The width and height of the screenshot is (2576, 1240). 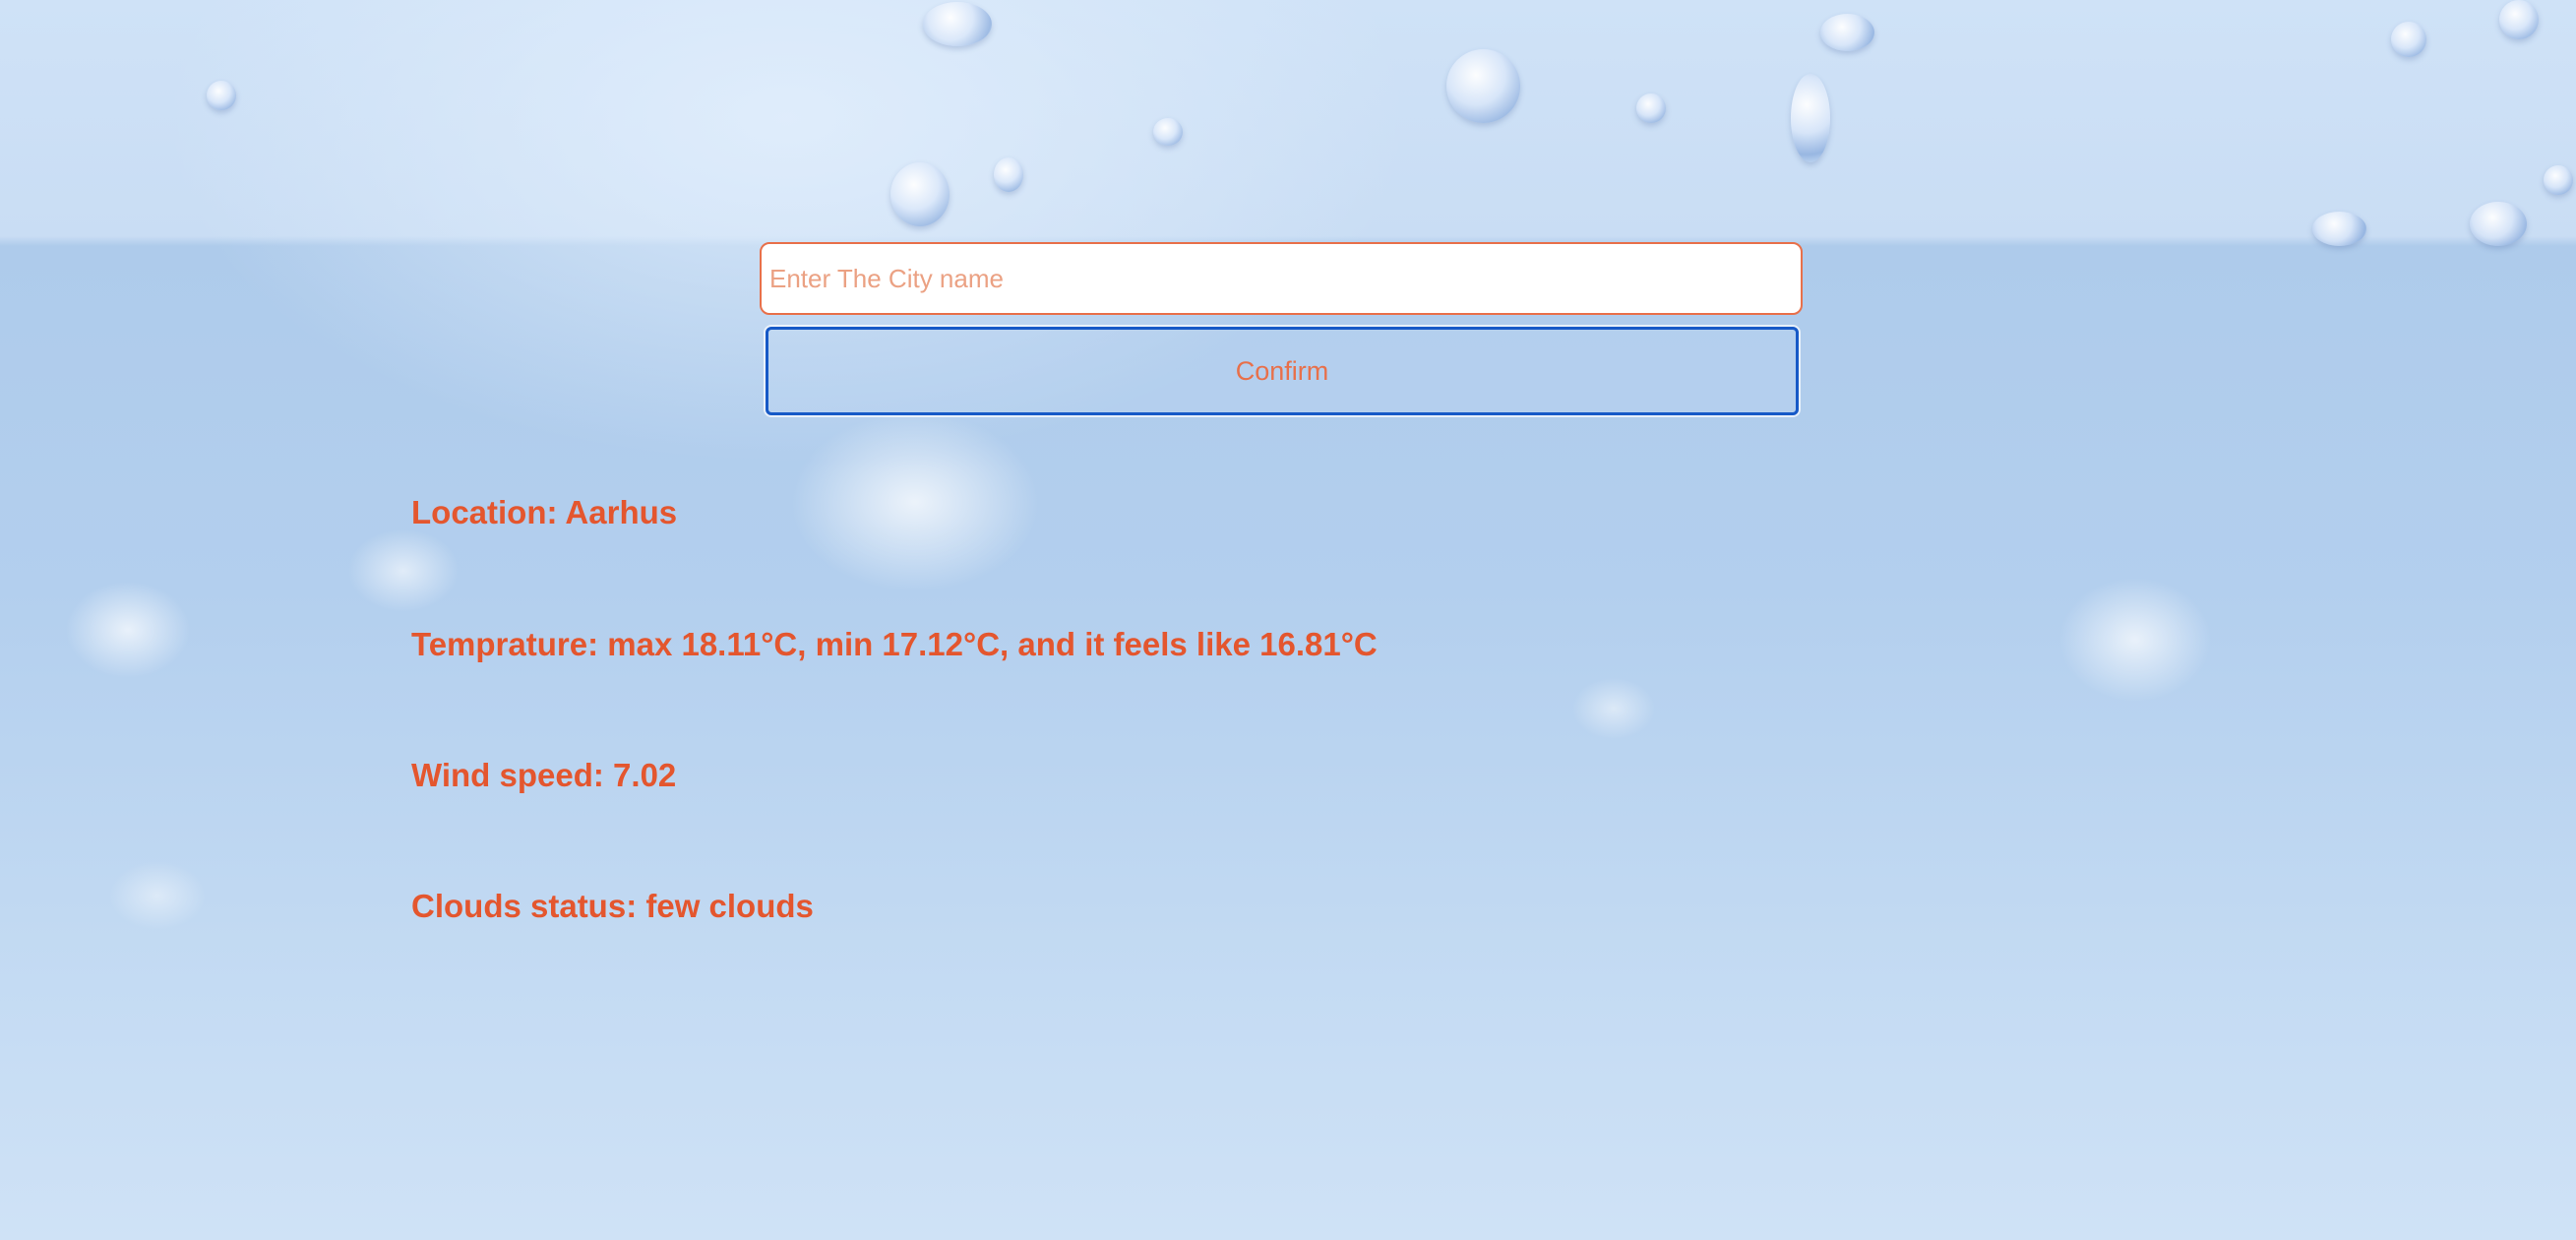 I want to click on clouds-status-text: Clouds status: few clouds, so click(x=612, y=906).